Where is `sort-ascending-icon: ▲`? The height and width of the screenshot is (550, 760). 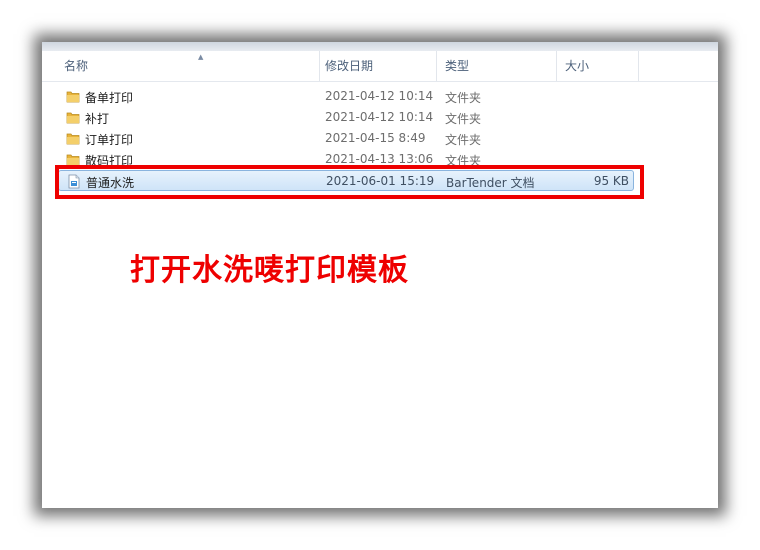
sort-ascending-icon: ▲ is located at coordinates (201, 57).